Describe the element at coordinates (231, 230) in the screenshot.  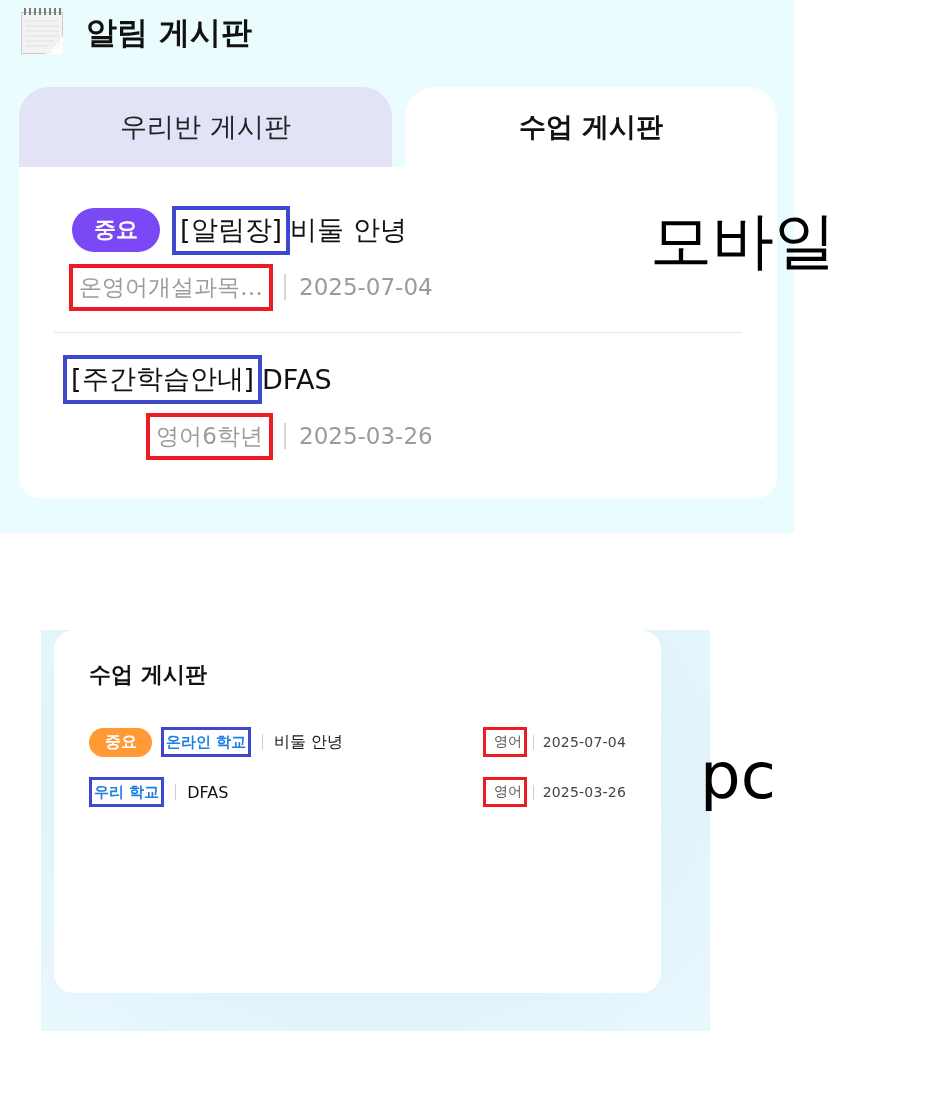
I see `category-label: [알림장]` at that location.